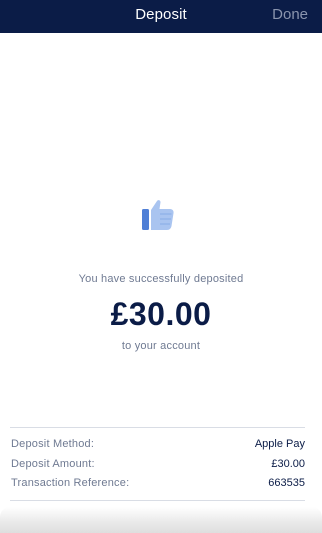 Image resolution: width=322 pixels, height=533 pixels. I want to click on thumbs-up-icon, so click(158, 215).